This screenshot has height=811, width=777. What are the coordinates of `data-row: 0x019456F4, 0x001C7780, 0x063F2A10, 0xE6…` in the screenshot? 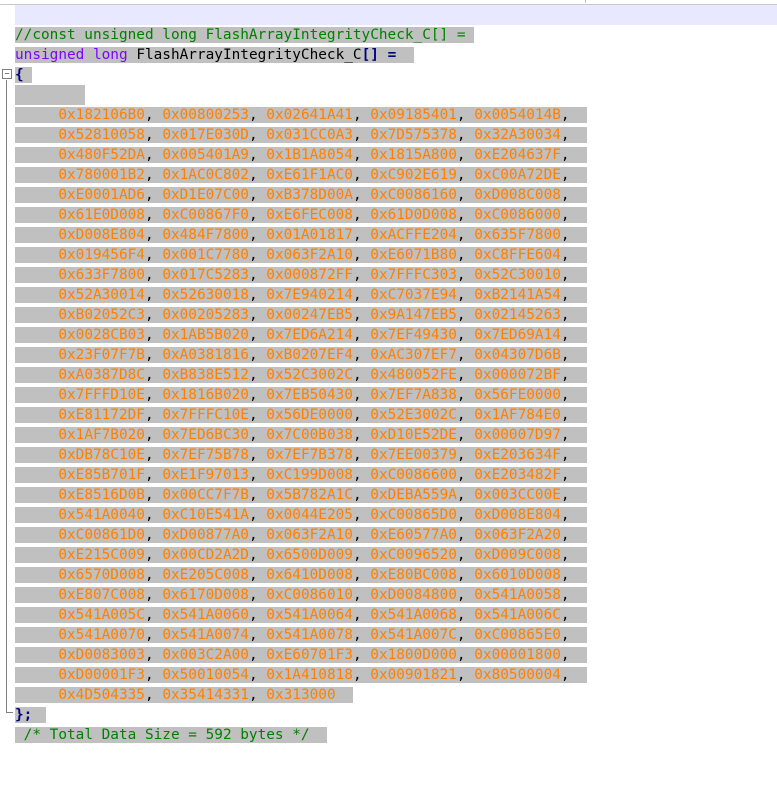 It's located at (396, 255).